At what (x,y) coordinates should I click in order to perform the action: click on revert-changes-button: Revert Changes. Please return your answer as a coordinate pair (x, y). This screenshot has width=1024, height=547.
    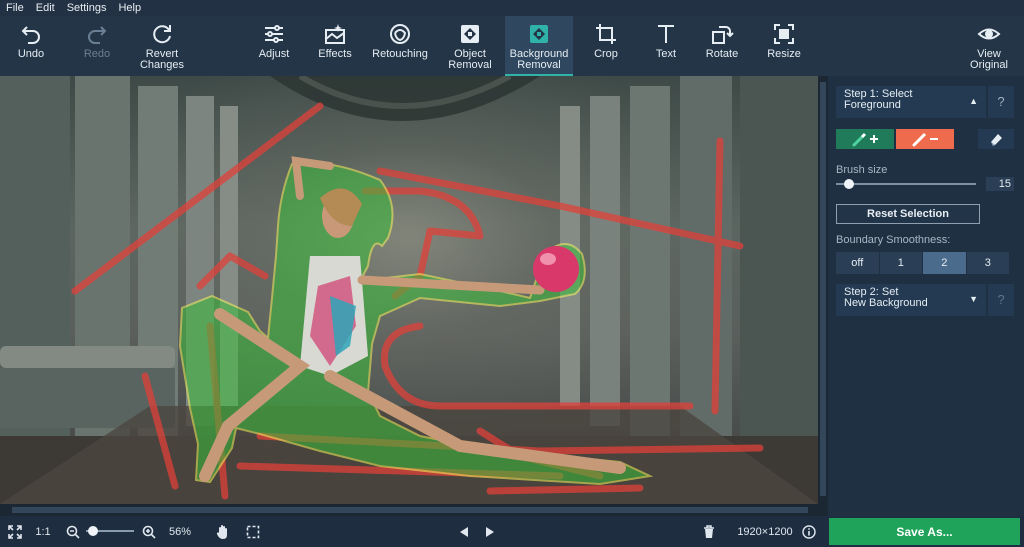
    Looking at the image, I should click on (162, 46).